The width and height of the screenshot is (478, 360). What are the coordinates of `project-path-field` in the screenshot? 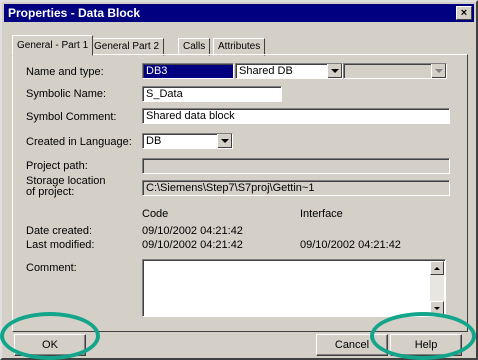 It's located at (296, 166).